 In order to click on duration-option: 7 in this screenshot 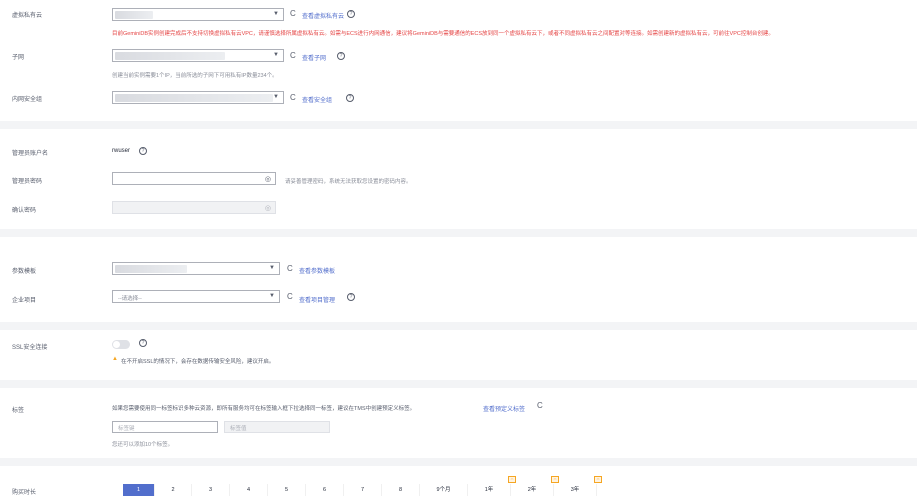, I will do `click(363, 490)`.